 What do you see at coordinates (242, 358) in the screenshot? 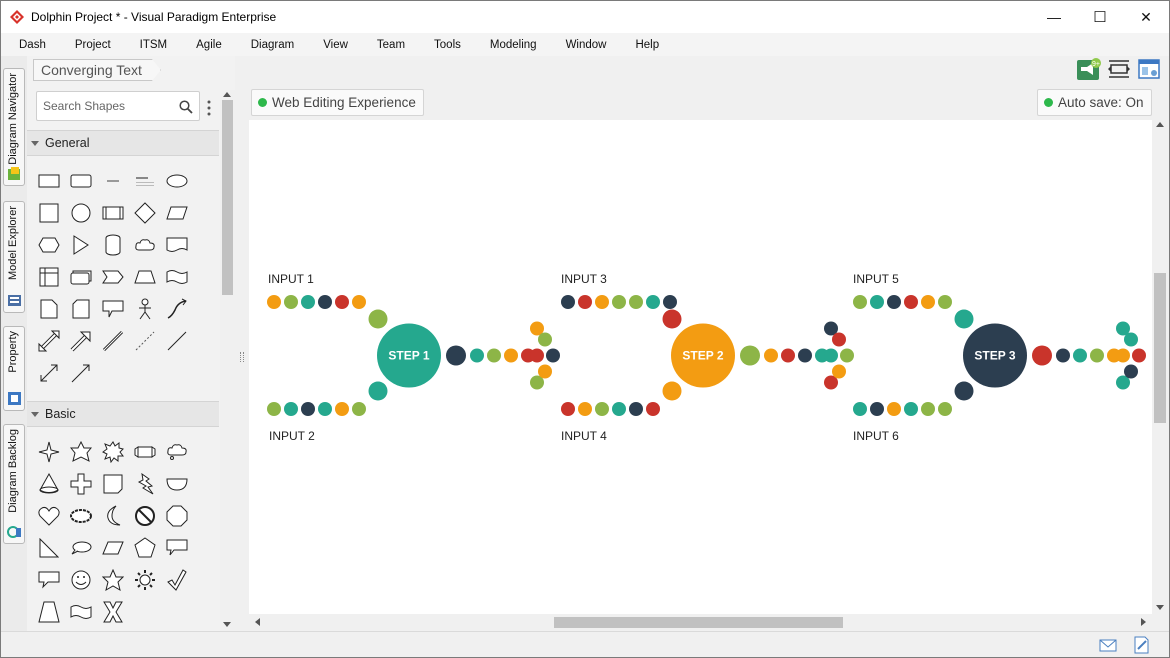
I see `panel-splitter` at bounding box center [242, 358].